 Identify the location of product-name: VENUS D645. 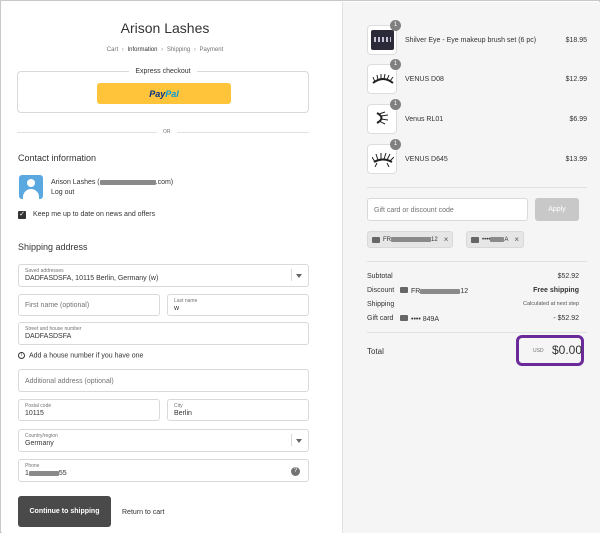
(426, 159).